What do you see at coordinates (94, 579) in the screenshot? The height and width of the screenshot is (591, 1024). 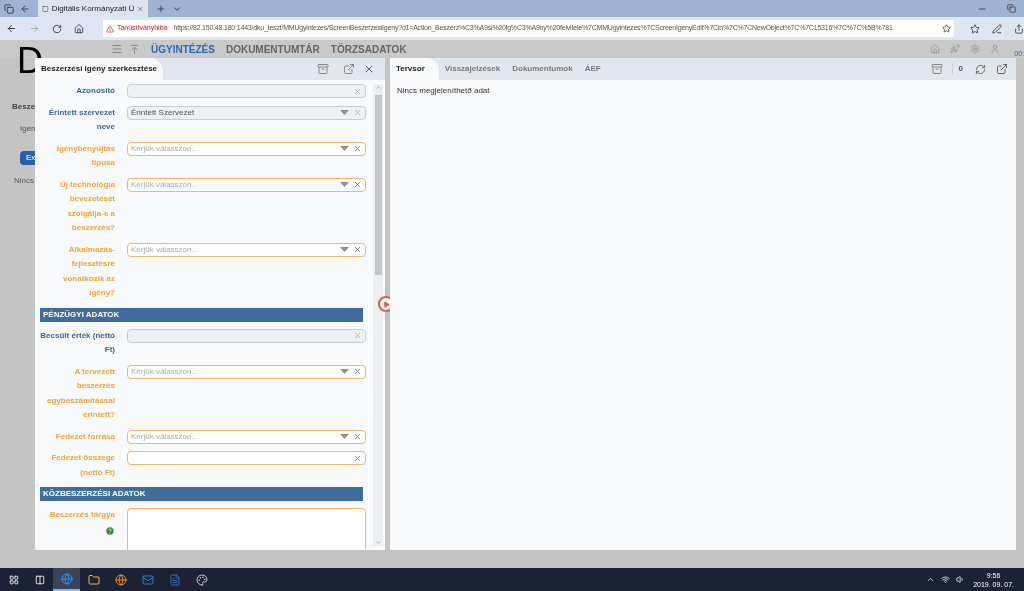 I see `folder-icon` at bounding box center [94, 579].